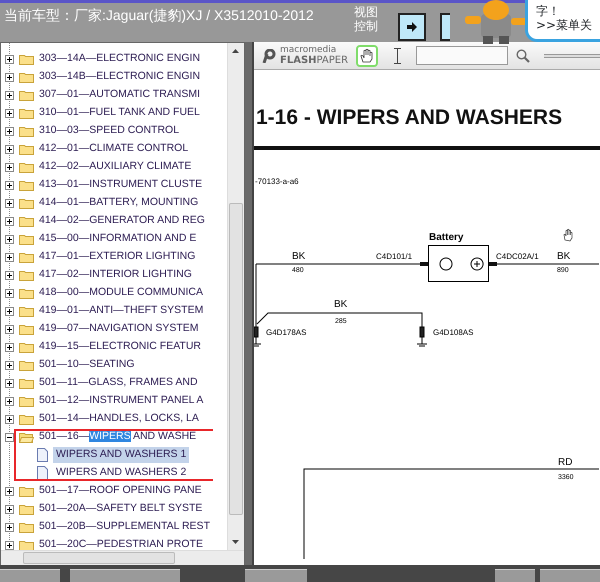 The width and height of the screenshot is (600, 582). Describe the element at coordinates (120, 347) in the screenshot. I see `tree-item-label: 419—15—ELECTRONIC FEATUR` at that location.